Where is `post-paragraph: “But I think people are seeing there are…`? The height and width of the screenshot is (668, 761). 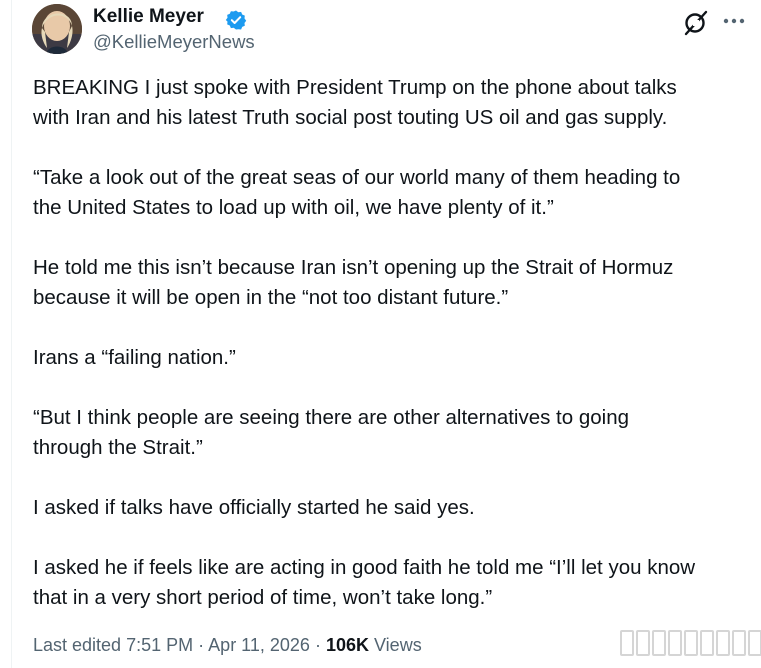
post-paragraph: “But I think people are seeing there are… is located at coordinates (331, 432).